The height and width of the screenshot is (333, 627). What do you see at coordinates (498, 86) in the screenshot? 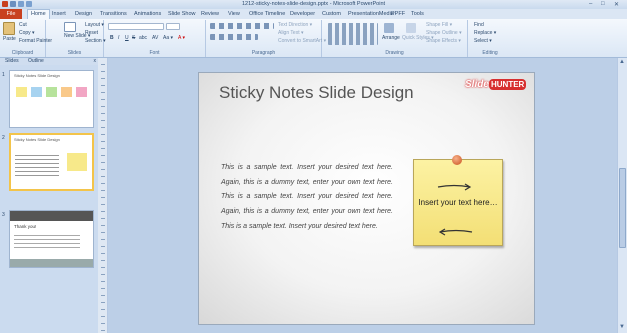
I see `slidehunter-logo: Slide HUNTER` at bounding box center [498, 86].